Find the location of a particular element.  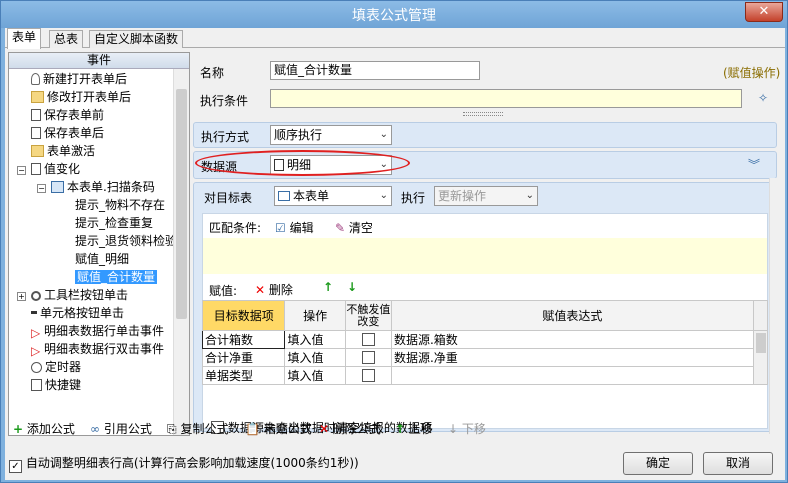

tree-item-assign-detail: 赋值_明细 is located at coordinates (102, 259).